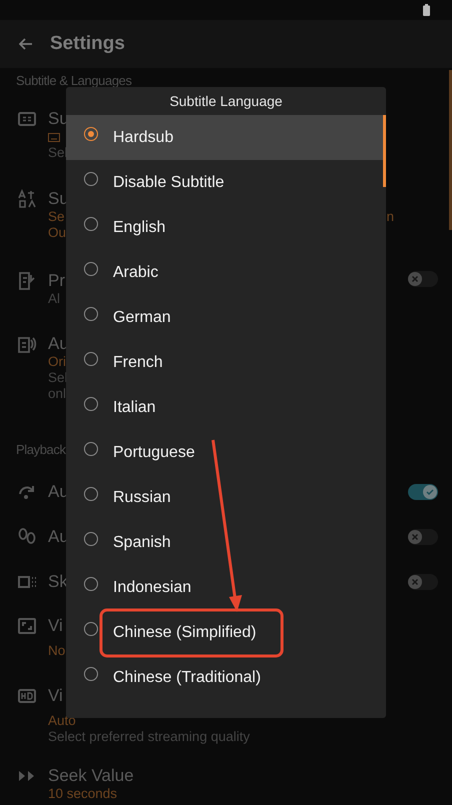 This screenshot has height=805, width=452. Describe the element at coordinates (57, 233) in the screenshot. I see `setting-value: Ou` at that location.